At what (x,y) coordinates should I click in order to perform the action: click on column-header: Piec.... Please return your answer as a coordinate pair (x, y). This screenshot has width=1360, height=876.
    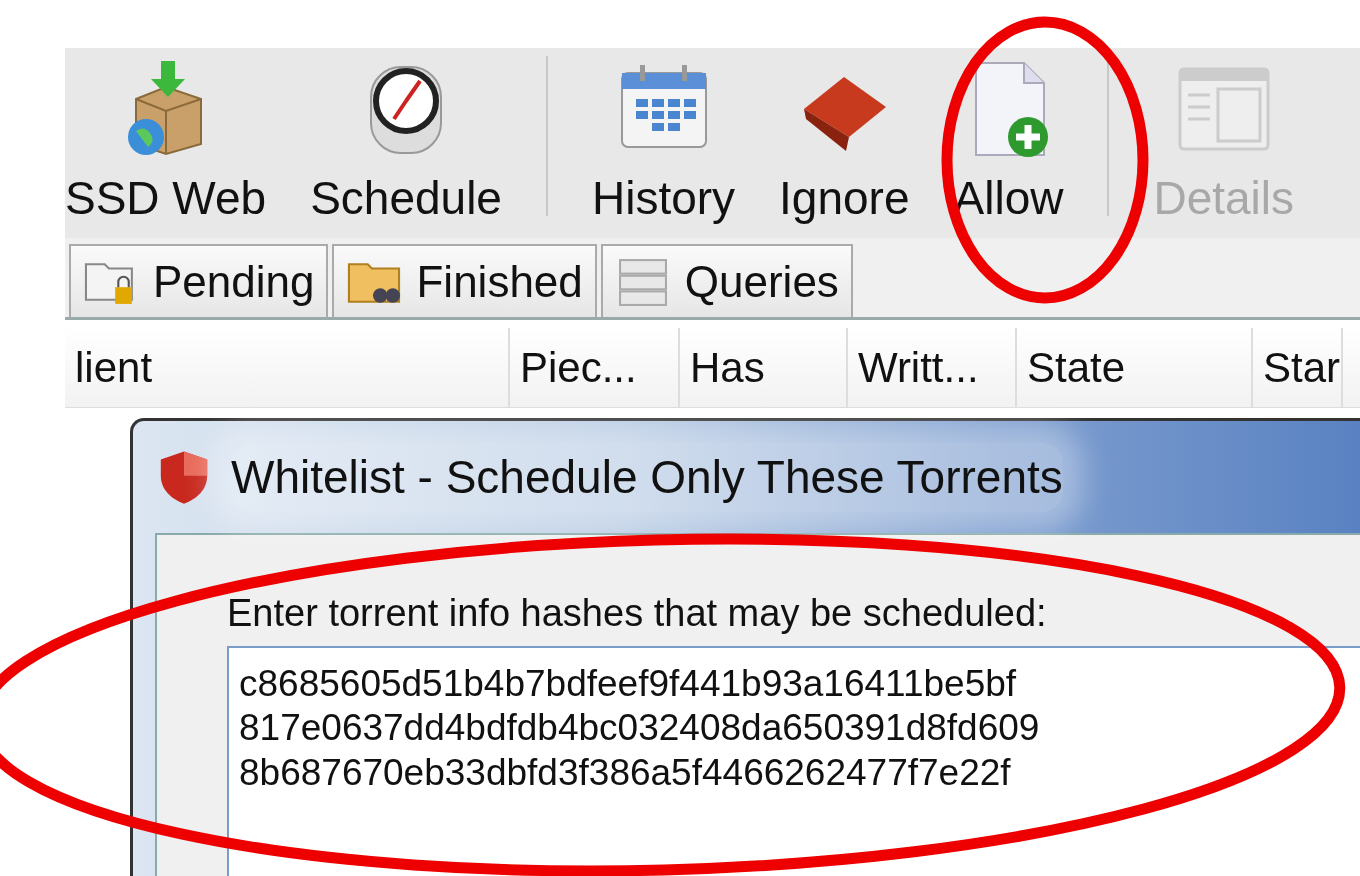
    Looking at the image, I should click on (595, 367).